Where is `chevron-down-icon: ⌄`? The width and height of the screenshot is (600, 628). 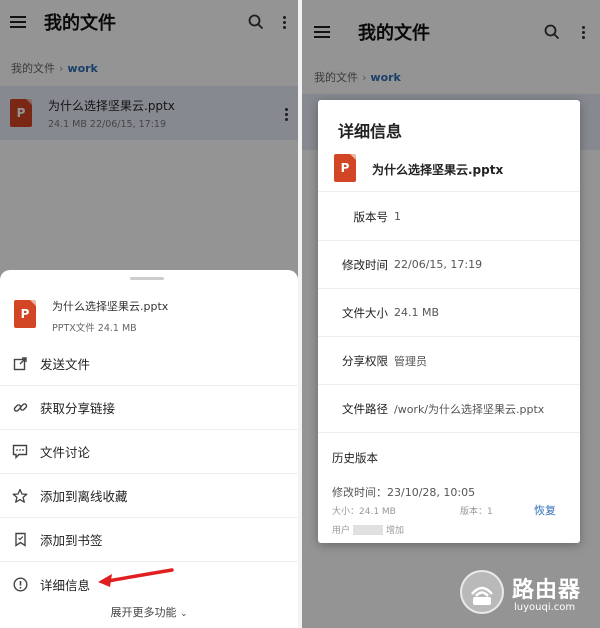 chevron-down-icon: ⌄ is located at coordinates (183, 614).